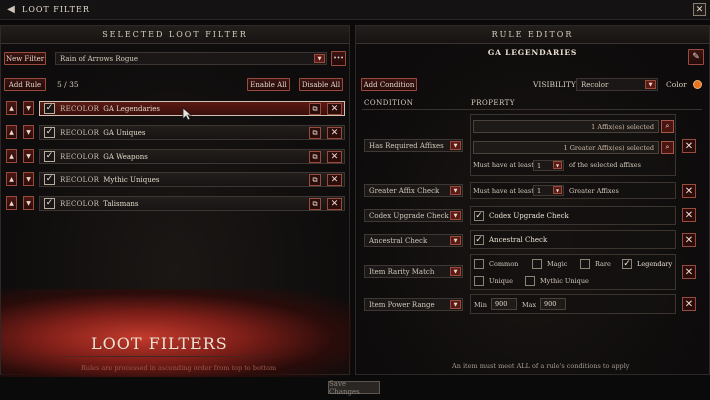 This screenshot has height=400, width=710. Describe the element at coordinates (398, 240) in the screenshot. I see `condition-label: Ancestral Check` at that location.